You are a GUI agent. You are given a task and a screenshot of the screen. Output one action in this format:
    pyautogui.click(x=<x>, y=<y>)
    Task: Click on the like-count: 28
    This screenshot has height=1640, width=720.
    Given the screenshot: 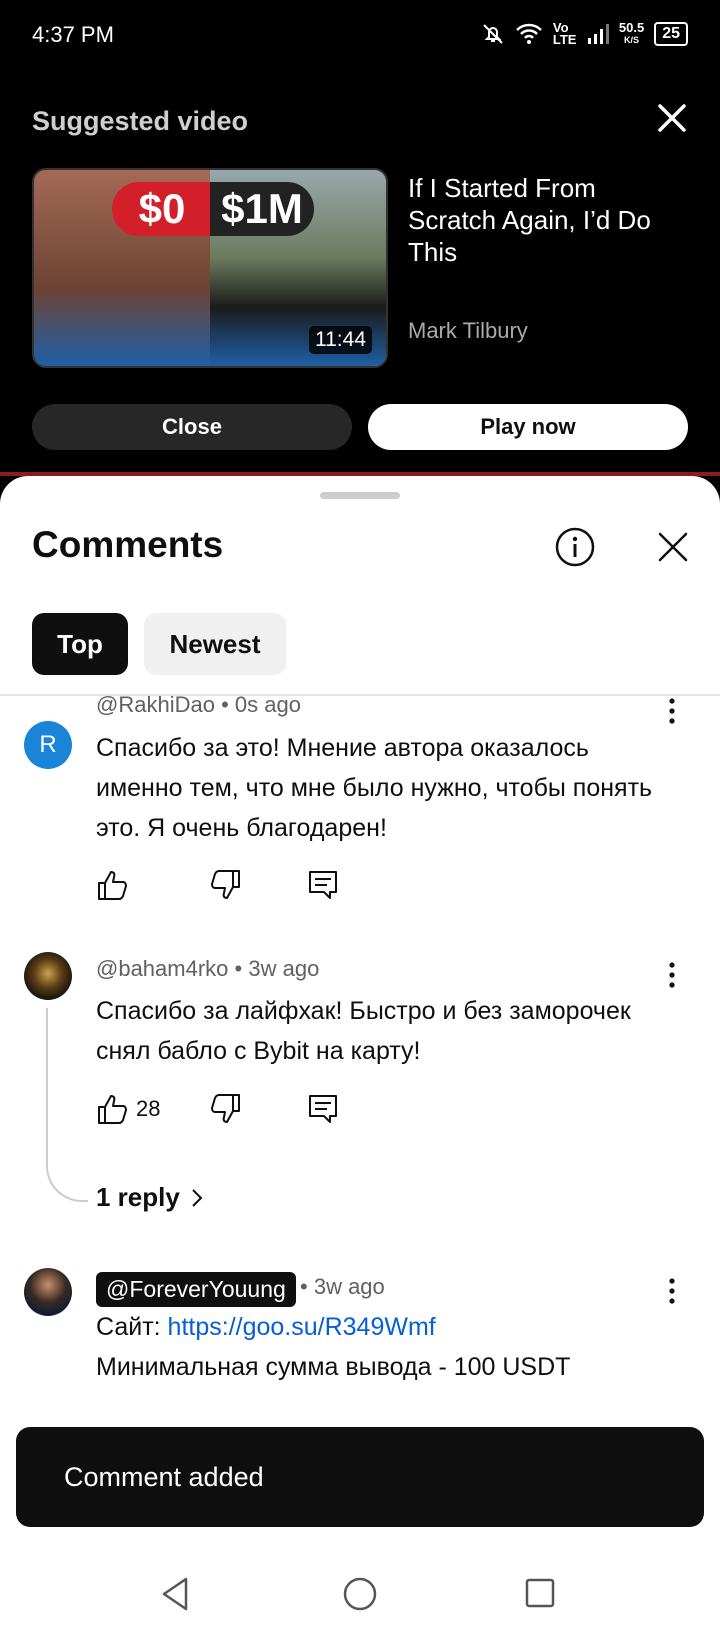 What is the action you would take?
    pyautogui.click(x=148, y=1108)
    